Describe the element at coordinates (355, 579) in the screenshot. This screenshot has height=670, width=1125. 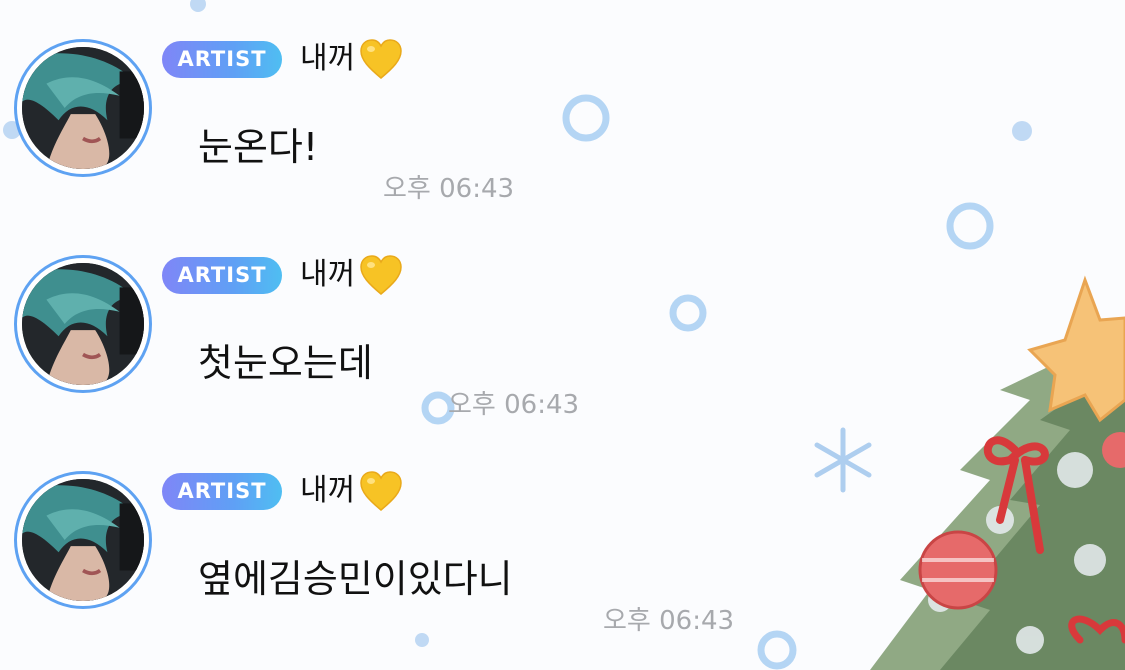
I see `message-text: 옆에김승민이있다니` at that location.